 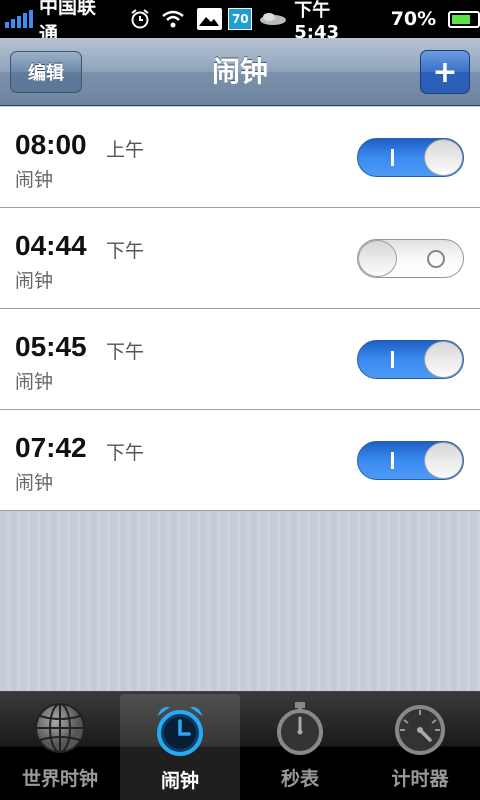 What do you see at coordinates (180, 730) in the screenshot?
I see `alarm-clock-icon` at bounding box center [180, 730].